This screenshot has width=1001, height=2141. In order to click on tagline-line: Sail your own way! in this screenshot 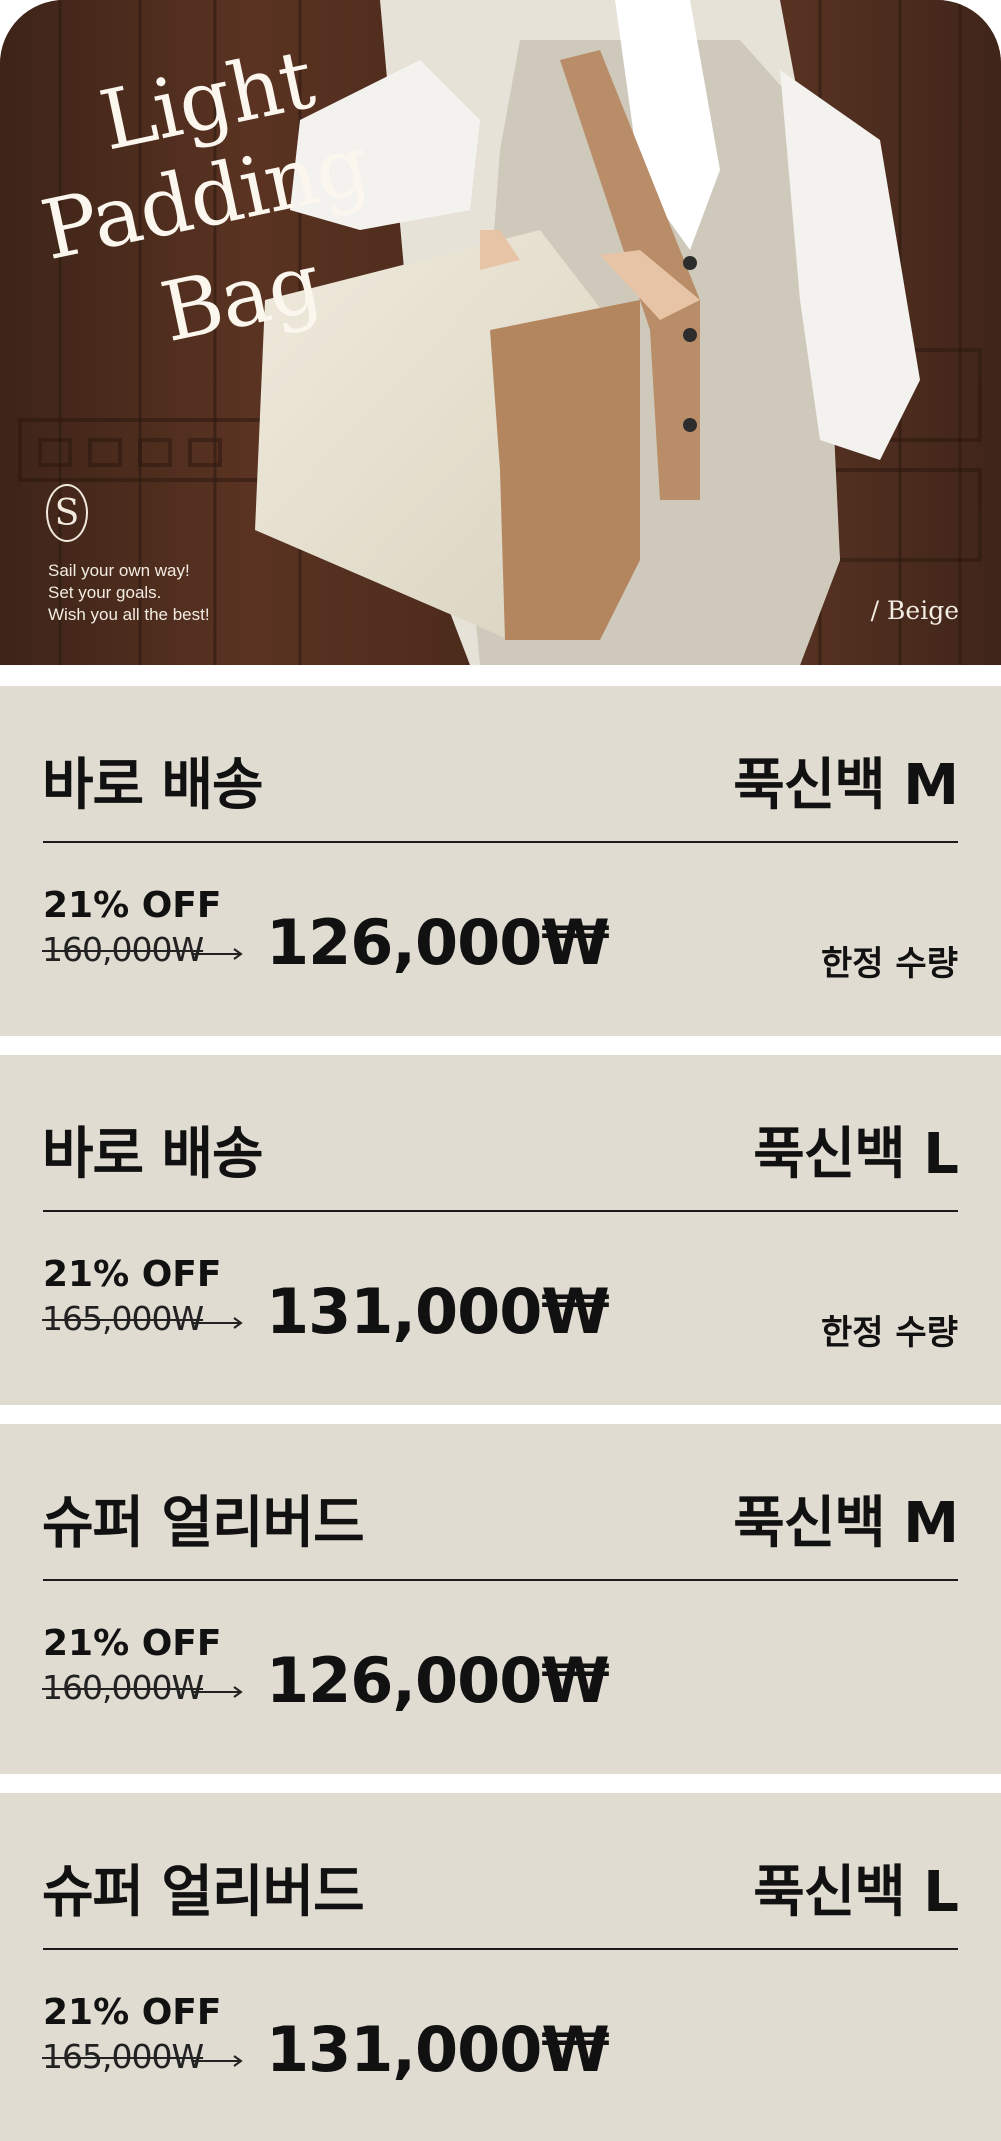, I will do `click(119, 570)`.